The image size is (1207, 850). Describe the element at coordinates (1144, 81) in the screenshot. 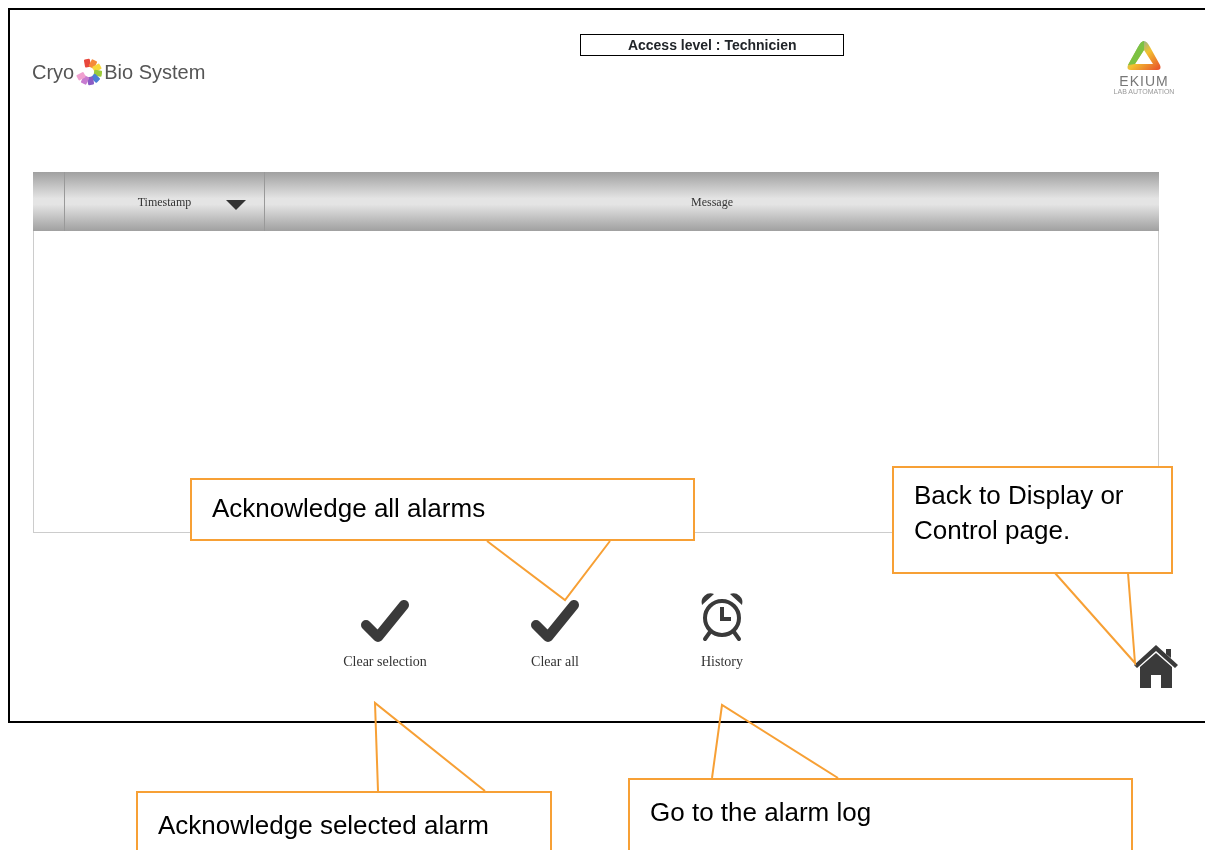

I see `brand-name: EKIUM` at that location.